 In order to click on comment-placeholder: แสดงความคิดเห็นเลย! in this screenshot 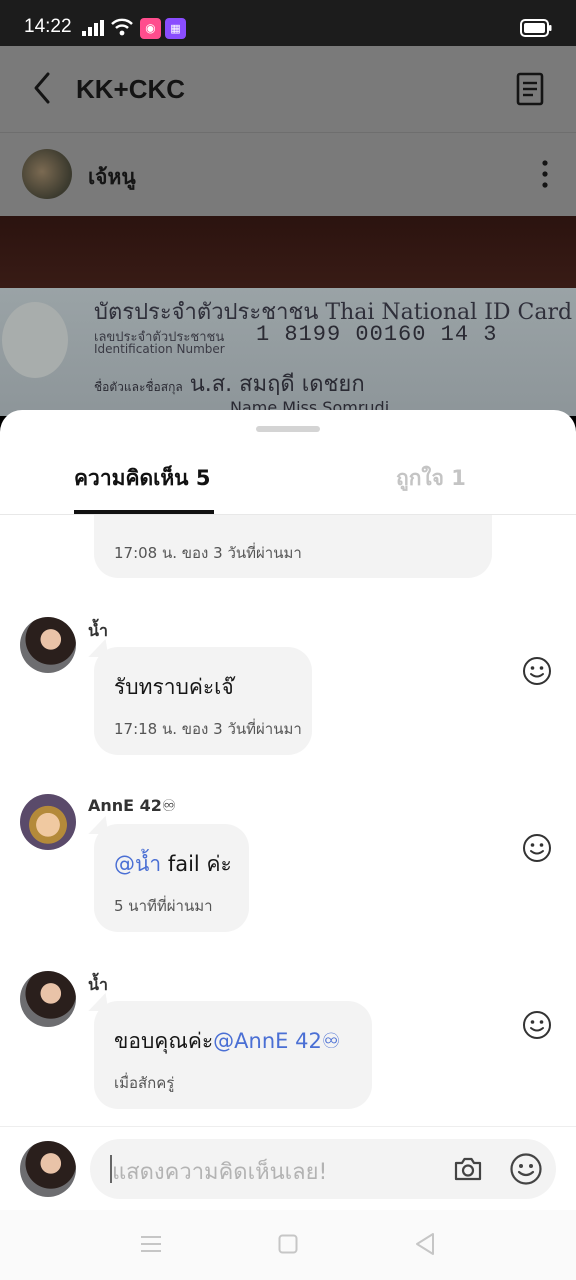, I will do `click(220, 1172)`.